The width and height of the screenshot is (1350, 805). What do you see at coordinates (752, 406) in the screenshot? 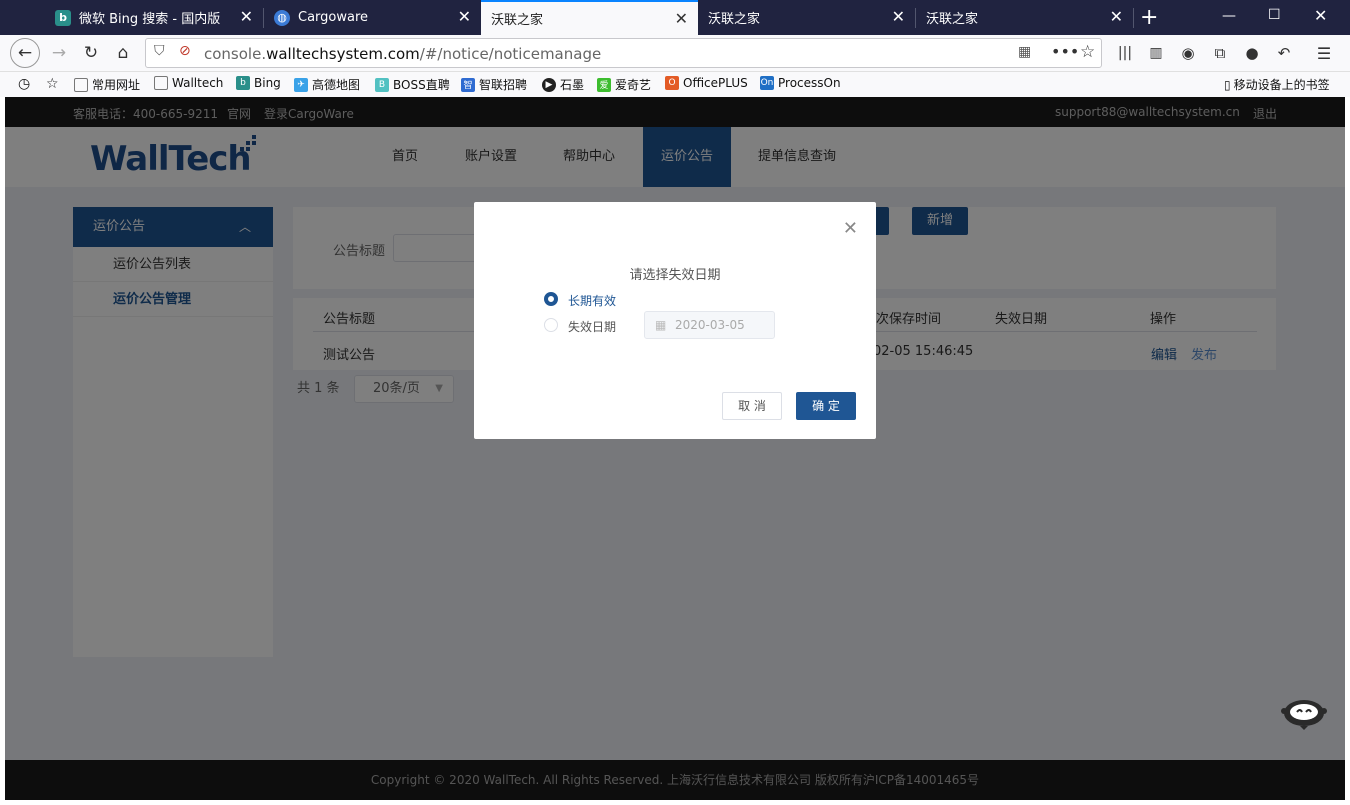
I see `cancel-button: 取 消` at bounding box center [752, 406].